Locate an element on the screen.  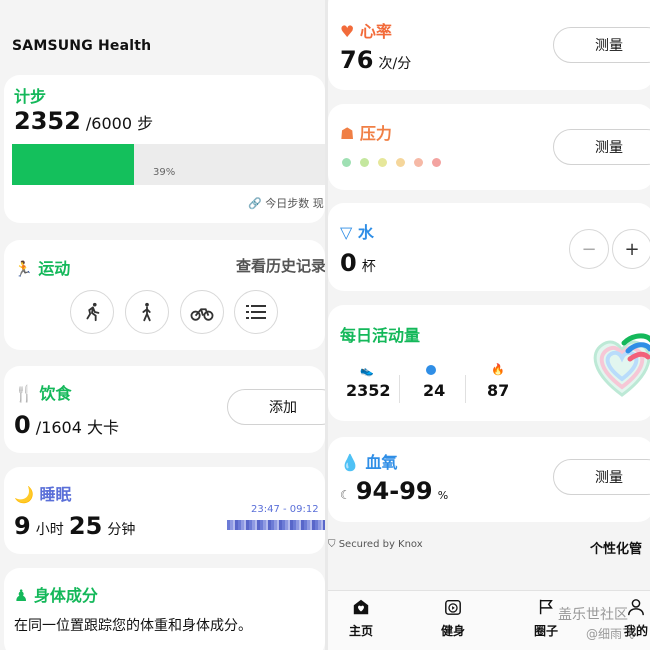
blood-oxygen-value: 94-99 is located at coordinates (394, 491).